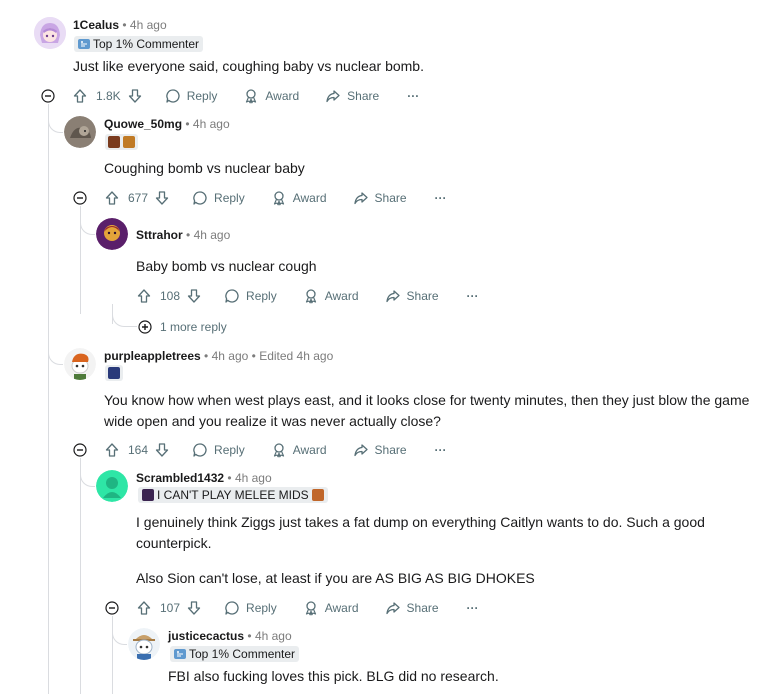 This screenshot has height=694, width=764. Describe the element at coordinates (233, 495) in the screenshot. I see `user-flair: I CAN'T PLAY MELEE MIDS` at that location.